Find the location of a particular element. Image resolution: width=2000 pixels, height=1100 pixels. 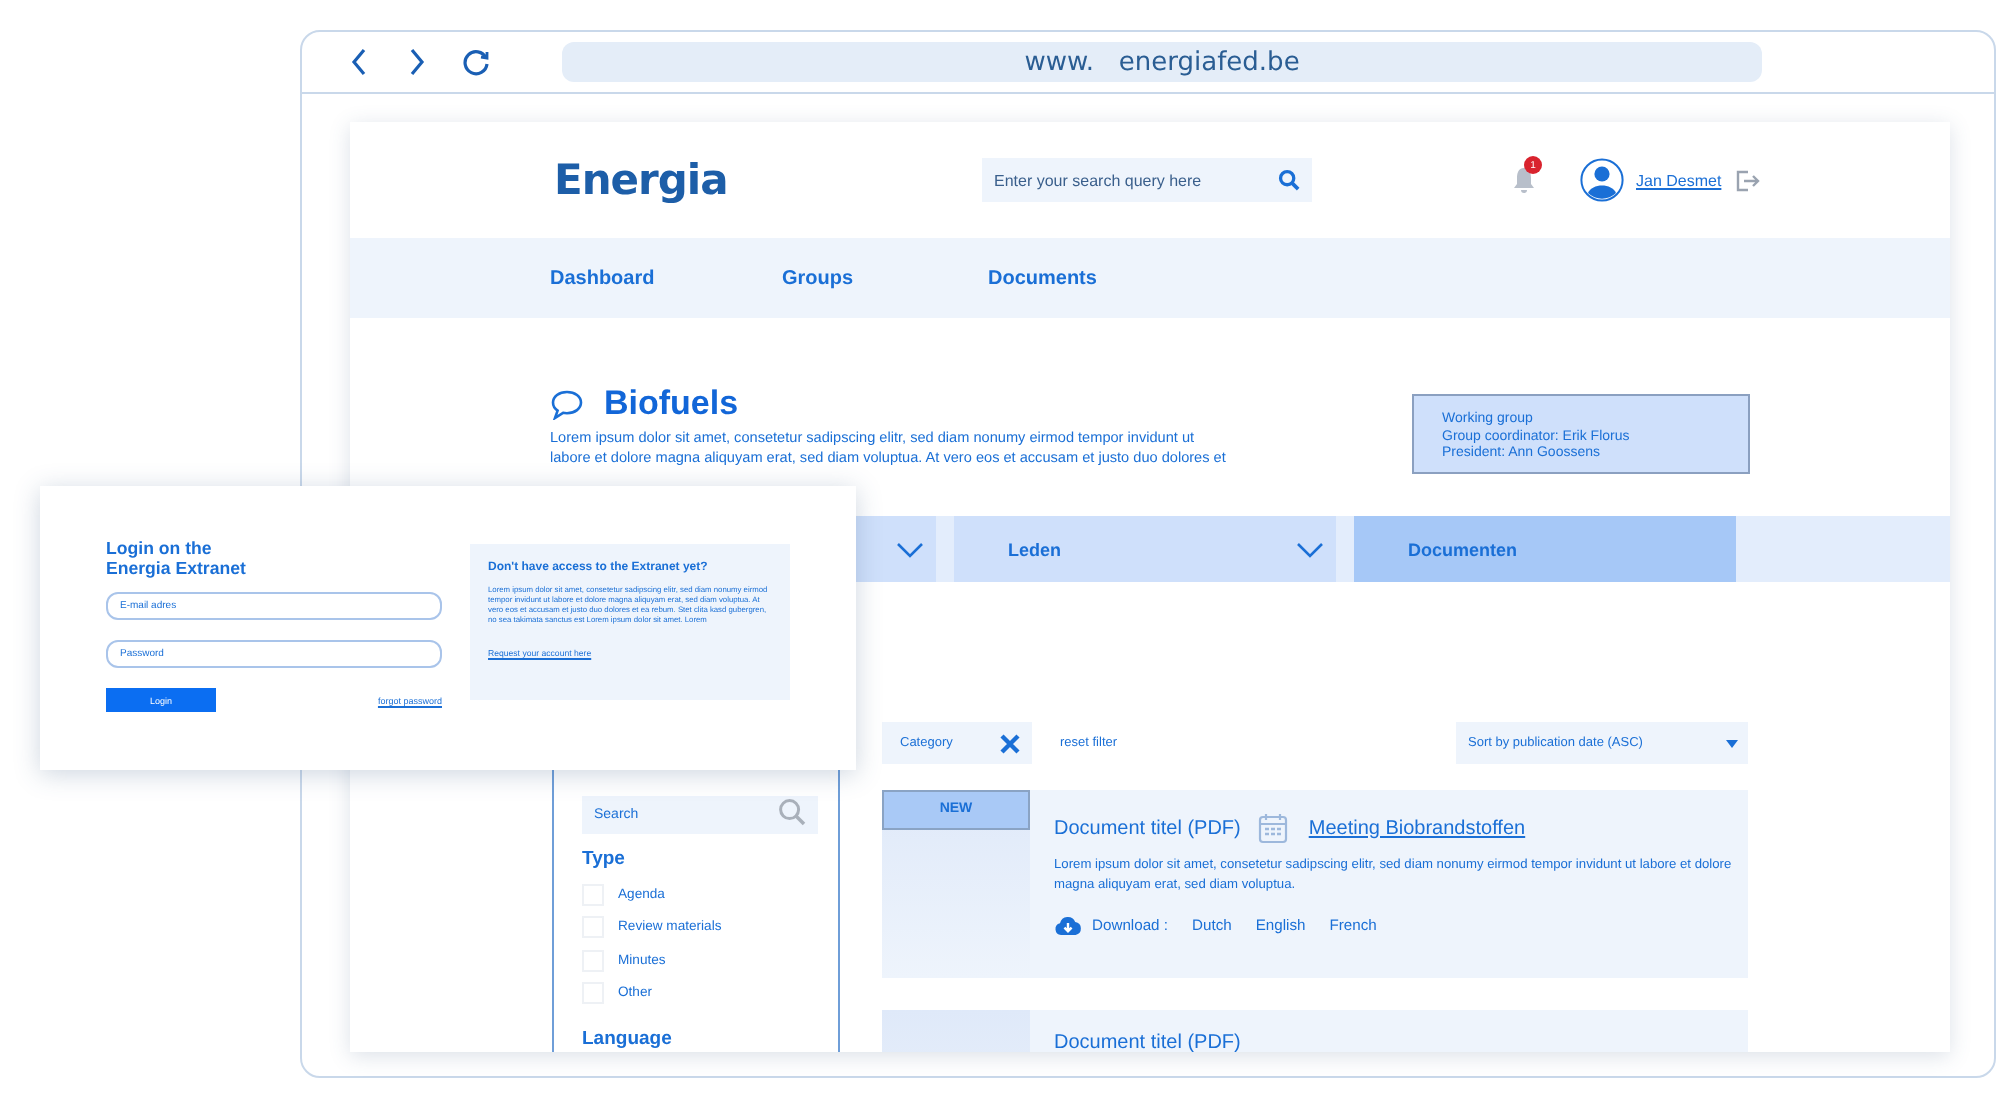

group-title: Biofuels is located at coordinates (671, 404).